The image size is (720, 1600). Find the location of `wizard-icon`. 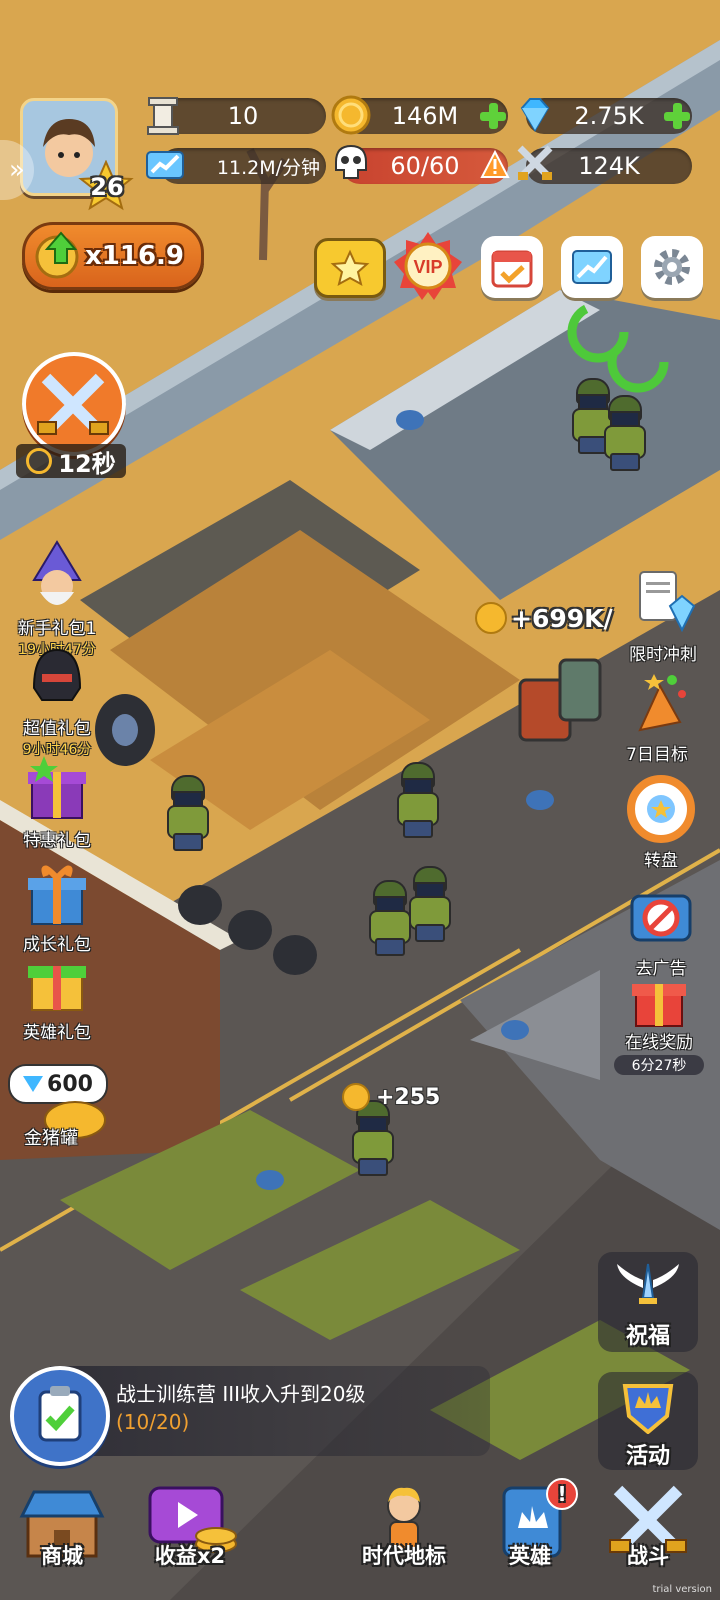

wizard-icon is located at coordinates (57, 577).